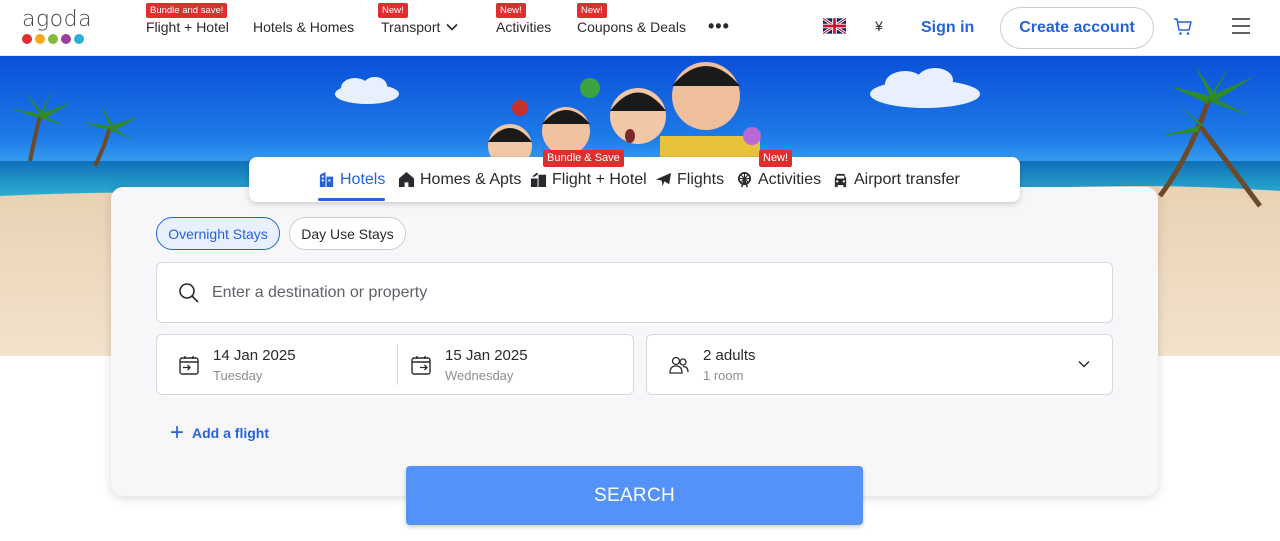  What do you see at coordinates (479, 375) in the screenshot?
I see `check-out-day: Wednesday` at bounding box center [479, 375].